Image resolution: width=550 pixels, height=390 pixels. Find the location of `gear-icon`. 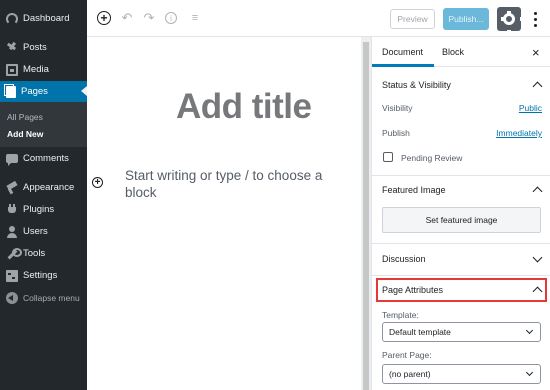

gear-icon is located at coordinates (512, 22).